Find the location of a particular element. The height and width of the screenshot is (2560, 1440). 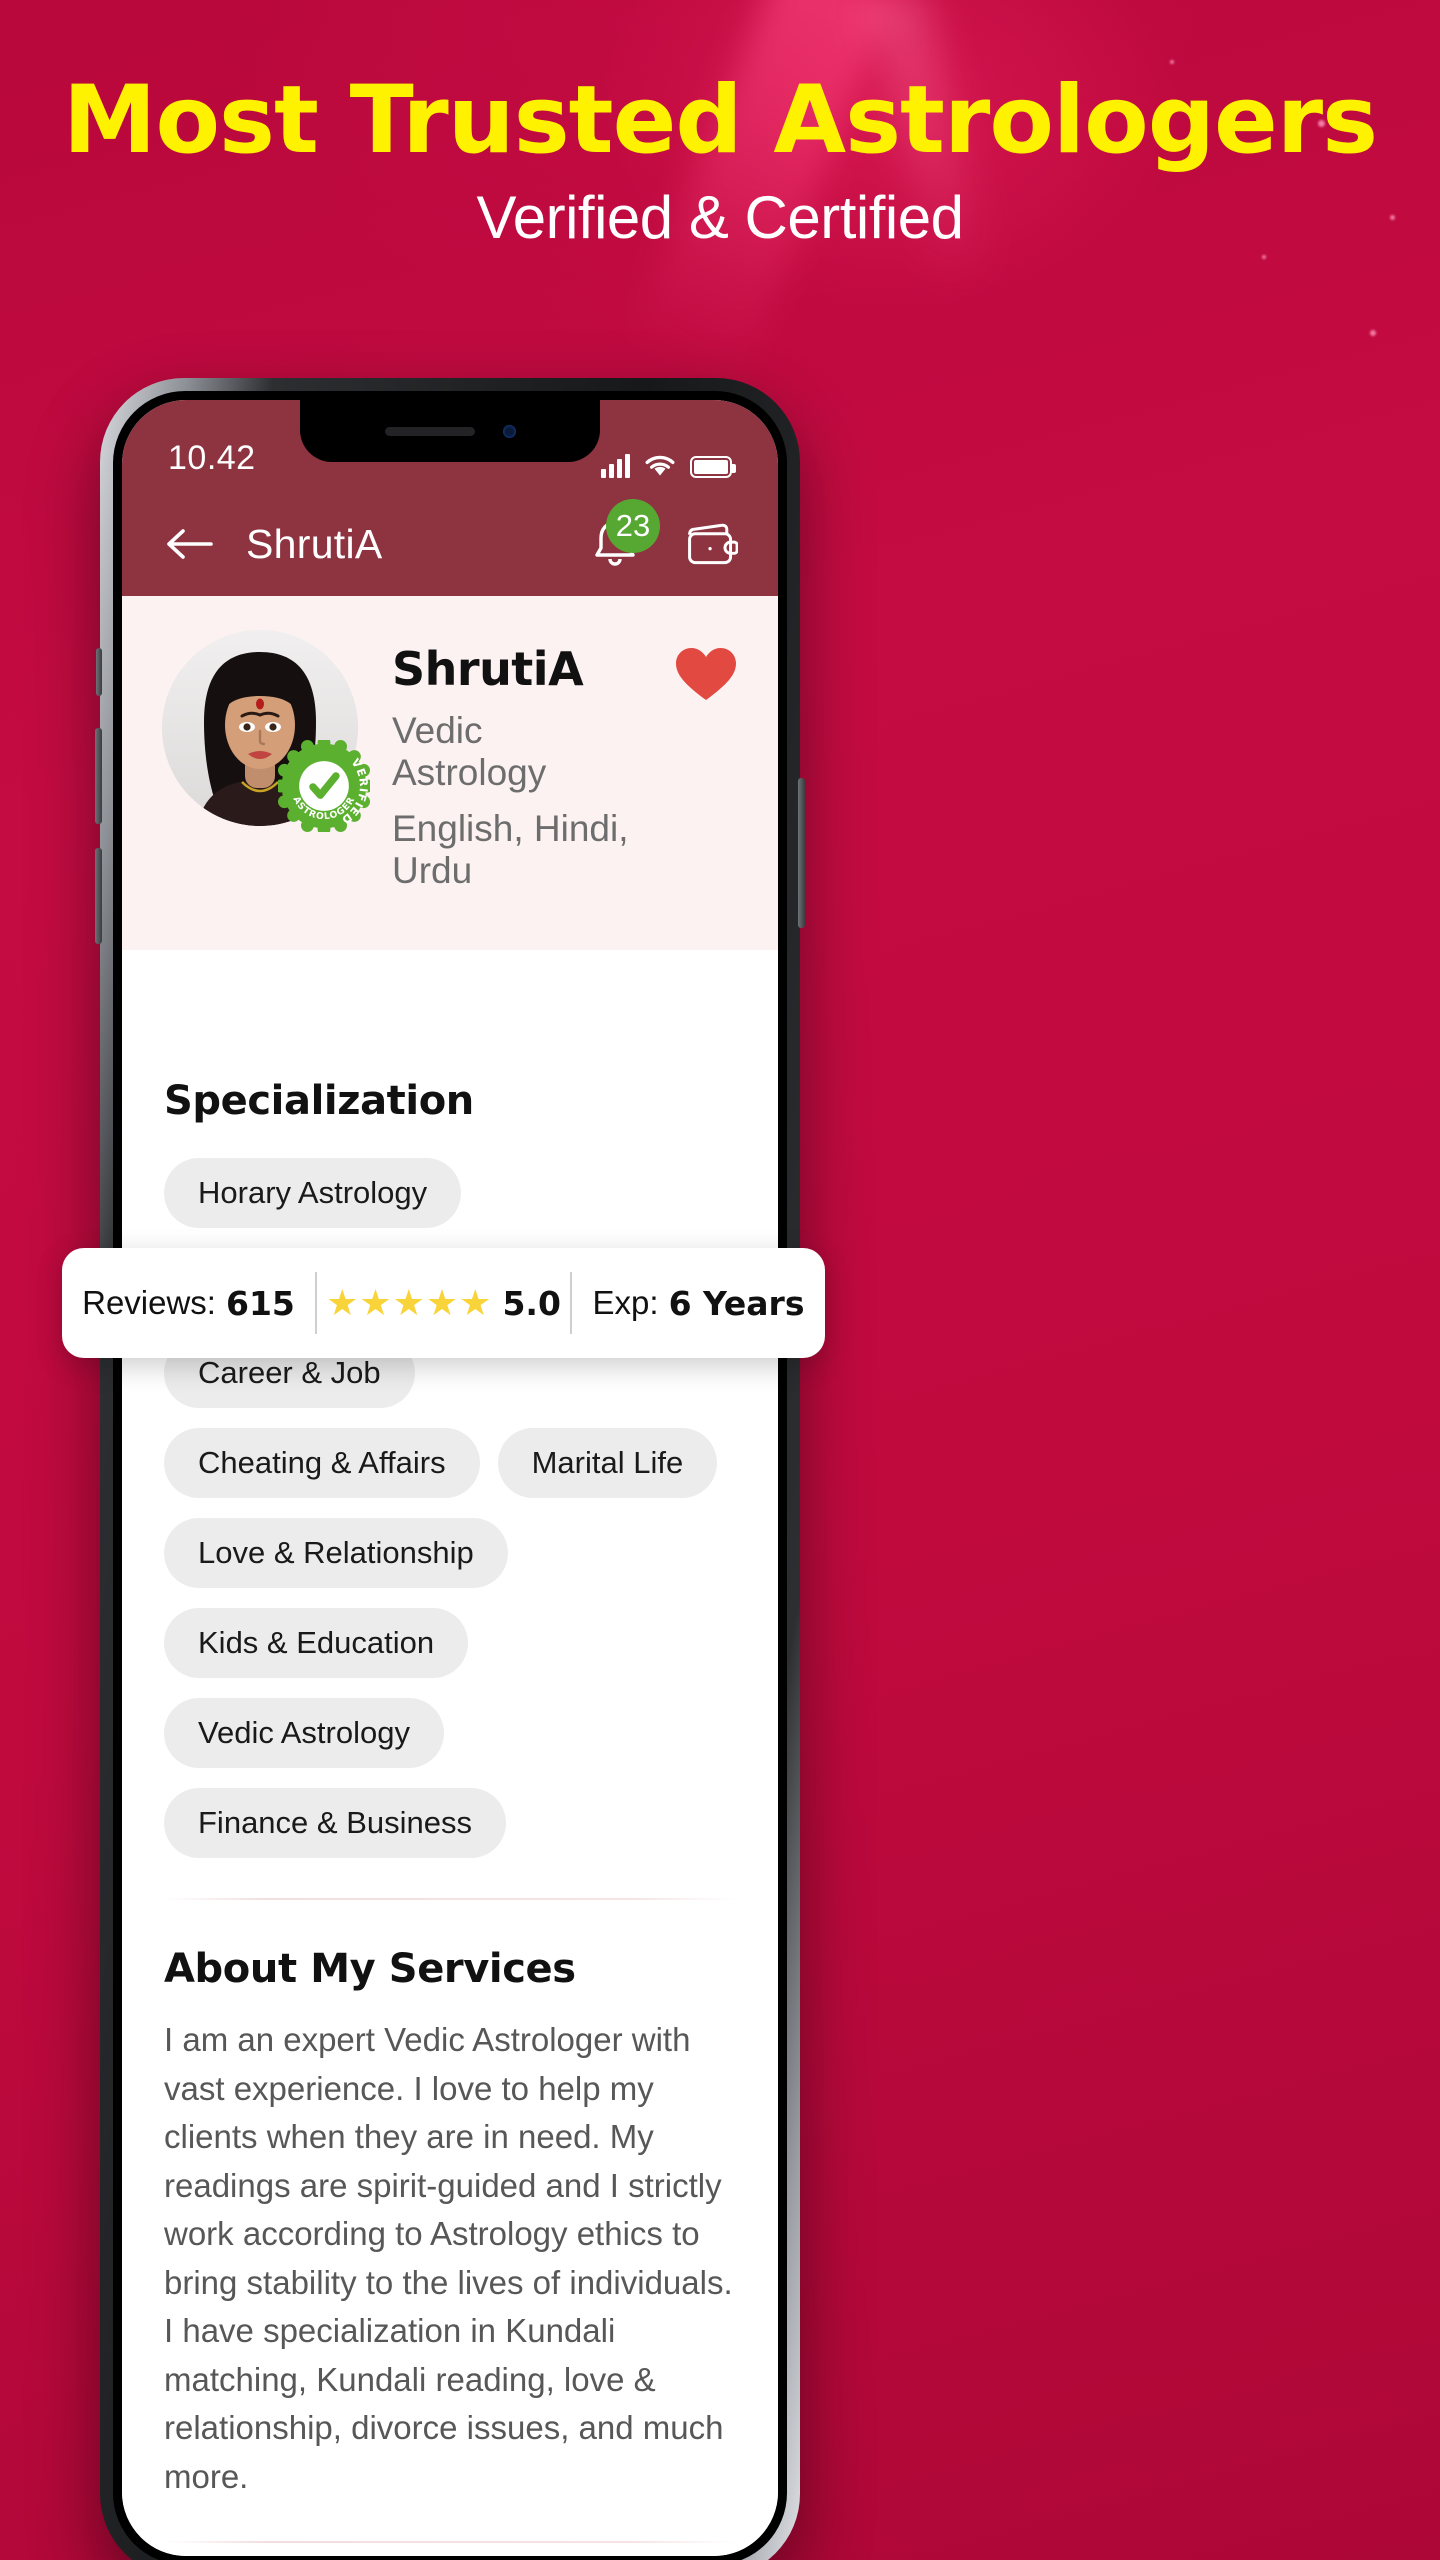

avatar: VERIFIED ASTROLOGER is located at coordinates (266, 731).